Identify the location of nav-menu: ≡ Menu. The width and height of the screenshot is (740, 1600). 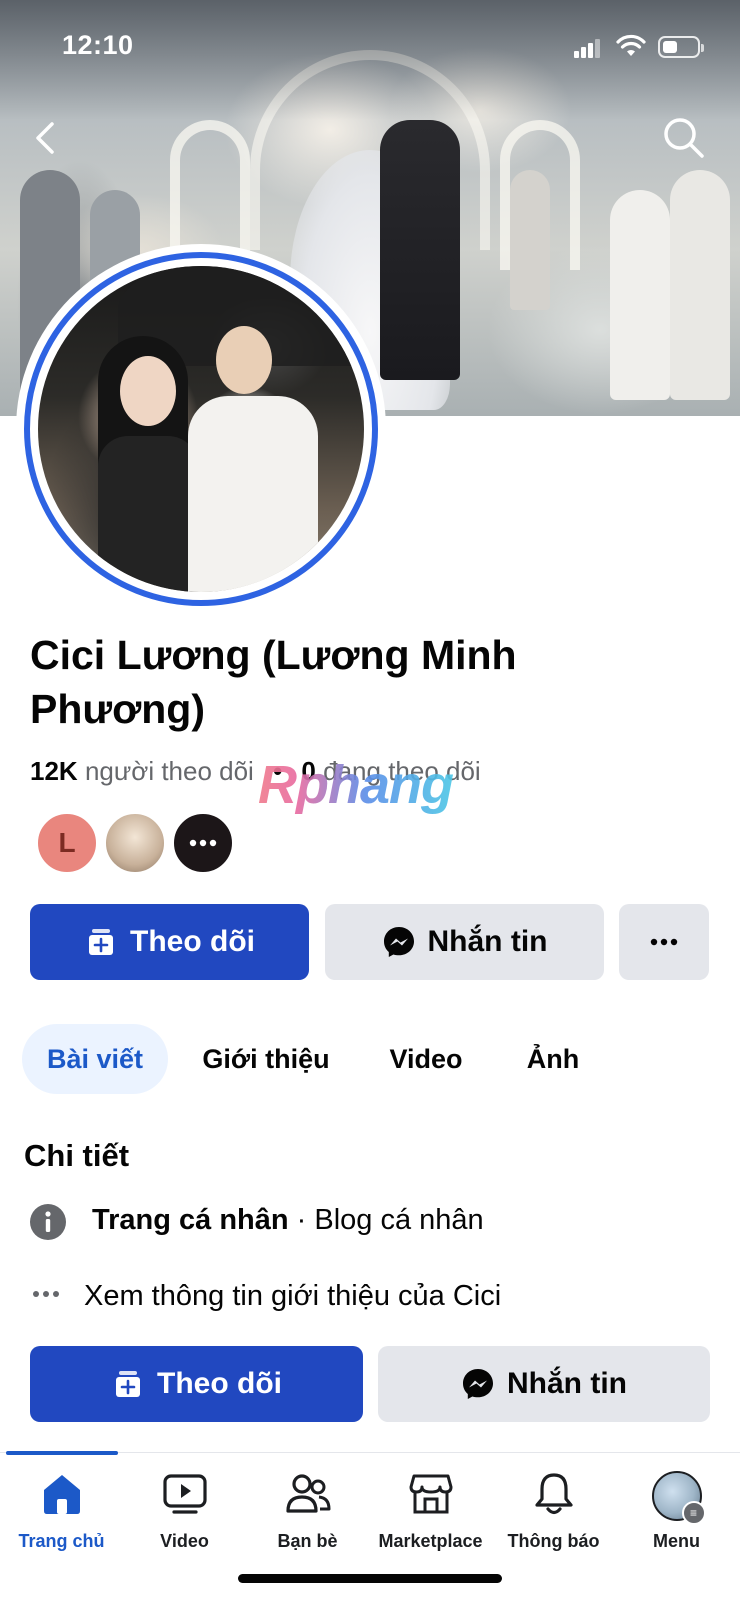
(676, 1511).